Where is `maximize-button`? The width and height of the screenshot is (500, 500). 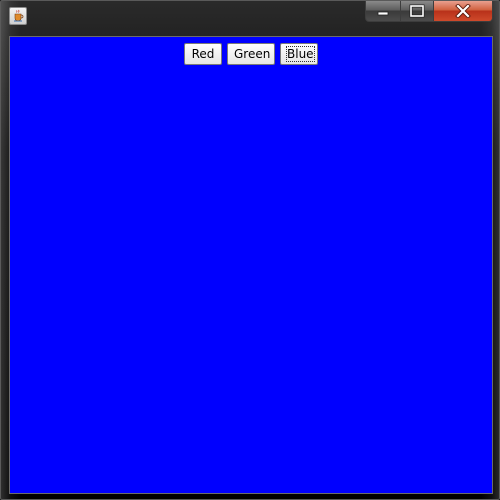 maximize-button is located at coordinates (417, 11).